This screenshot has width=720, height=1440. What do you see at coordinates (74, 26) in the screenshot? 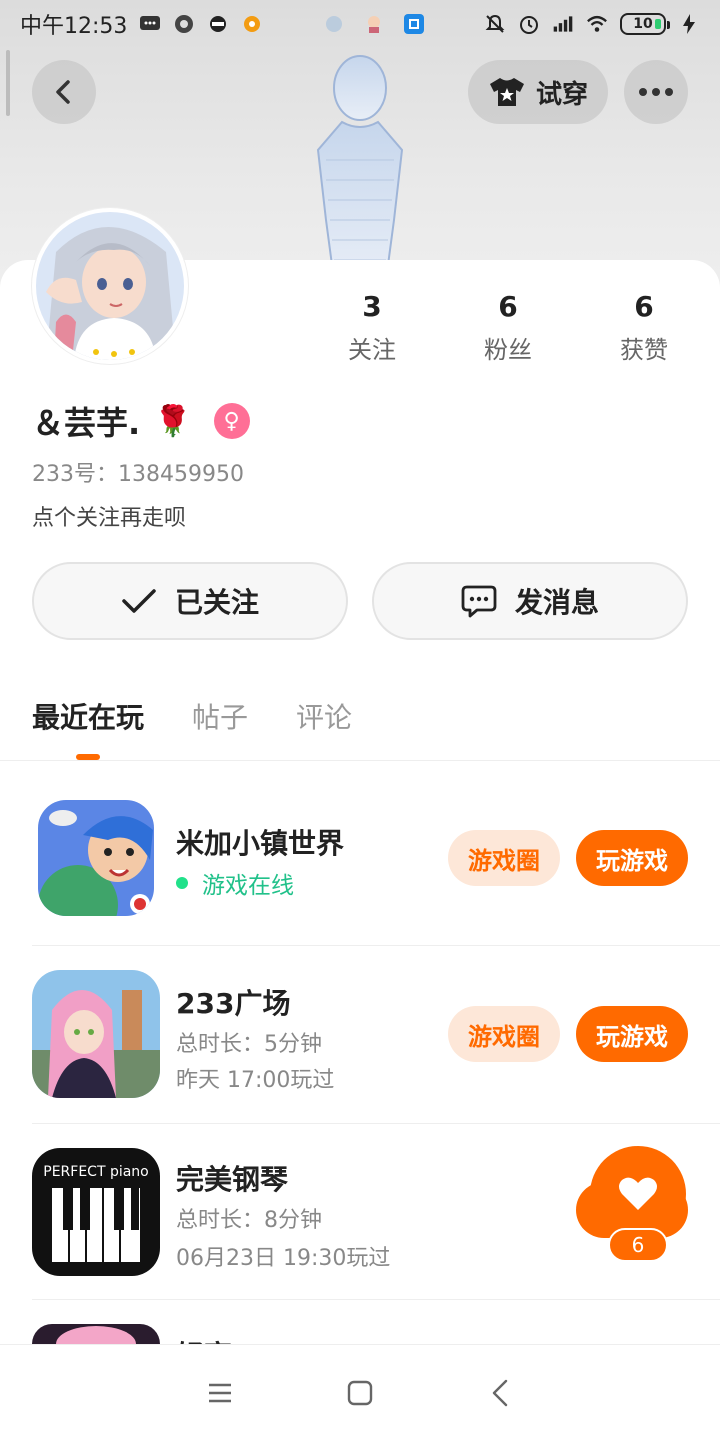
I see `status-time: 中午12:53` at bounding box center [74, 26].